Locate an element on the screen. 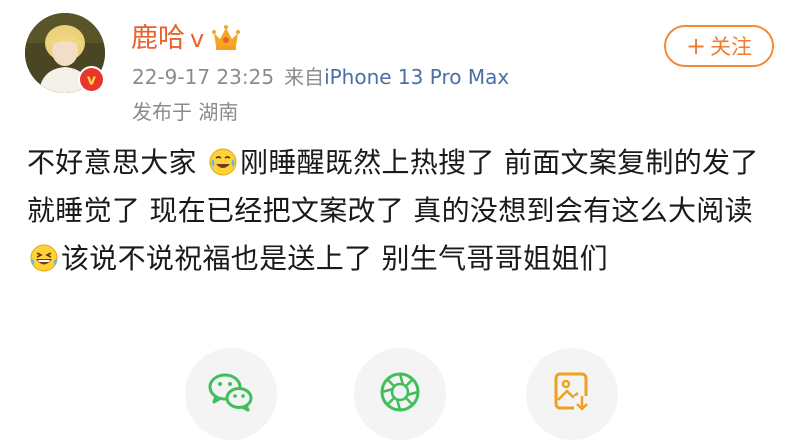  post-text-1: 不好意思大家 is located at coordinates (117, 162).